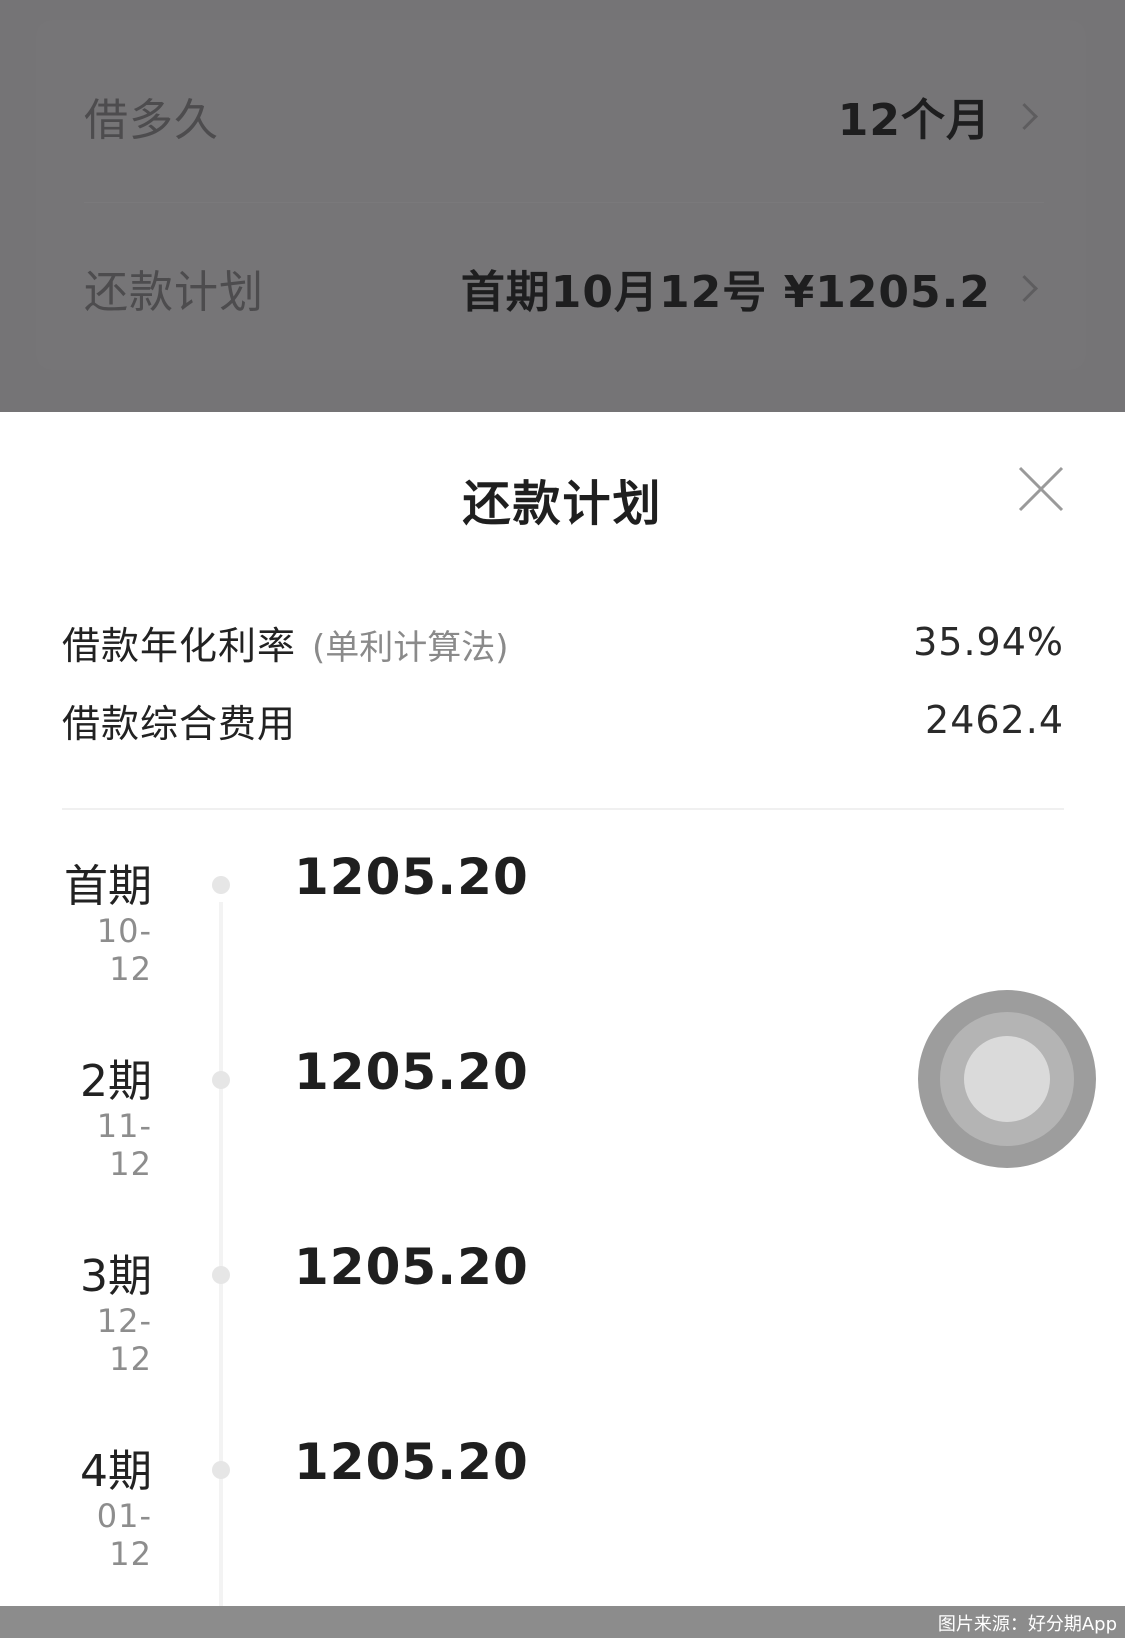  I want to click on close-icon, so click(1041, 489).